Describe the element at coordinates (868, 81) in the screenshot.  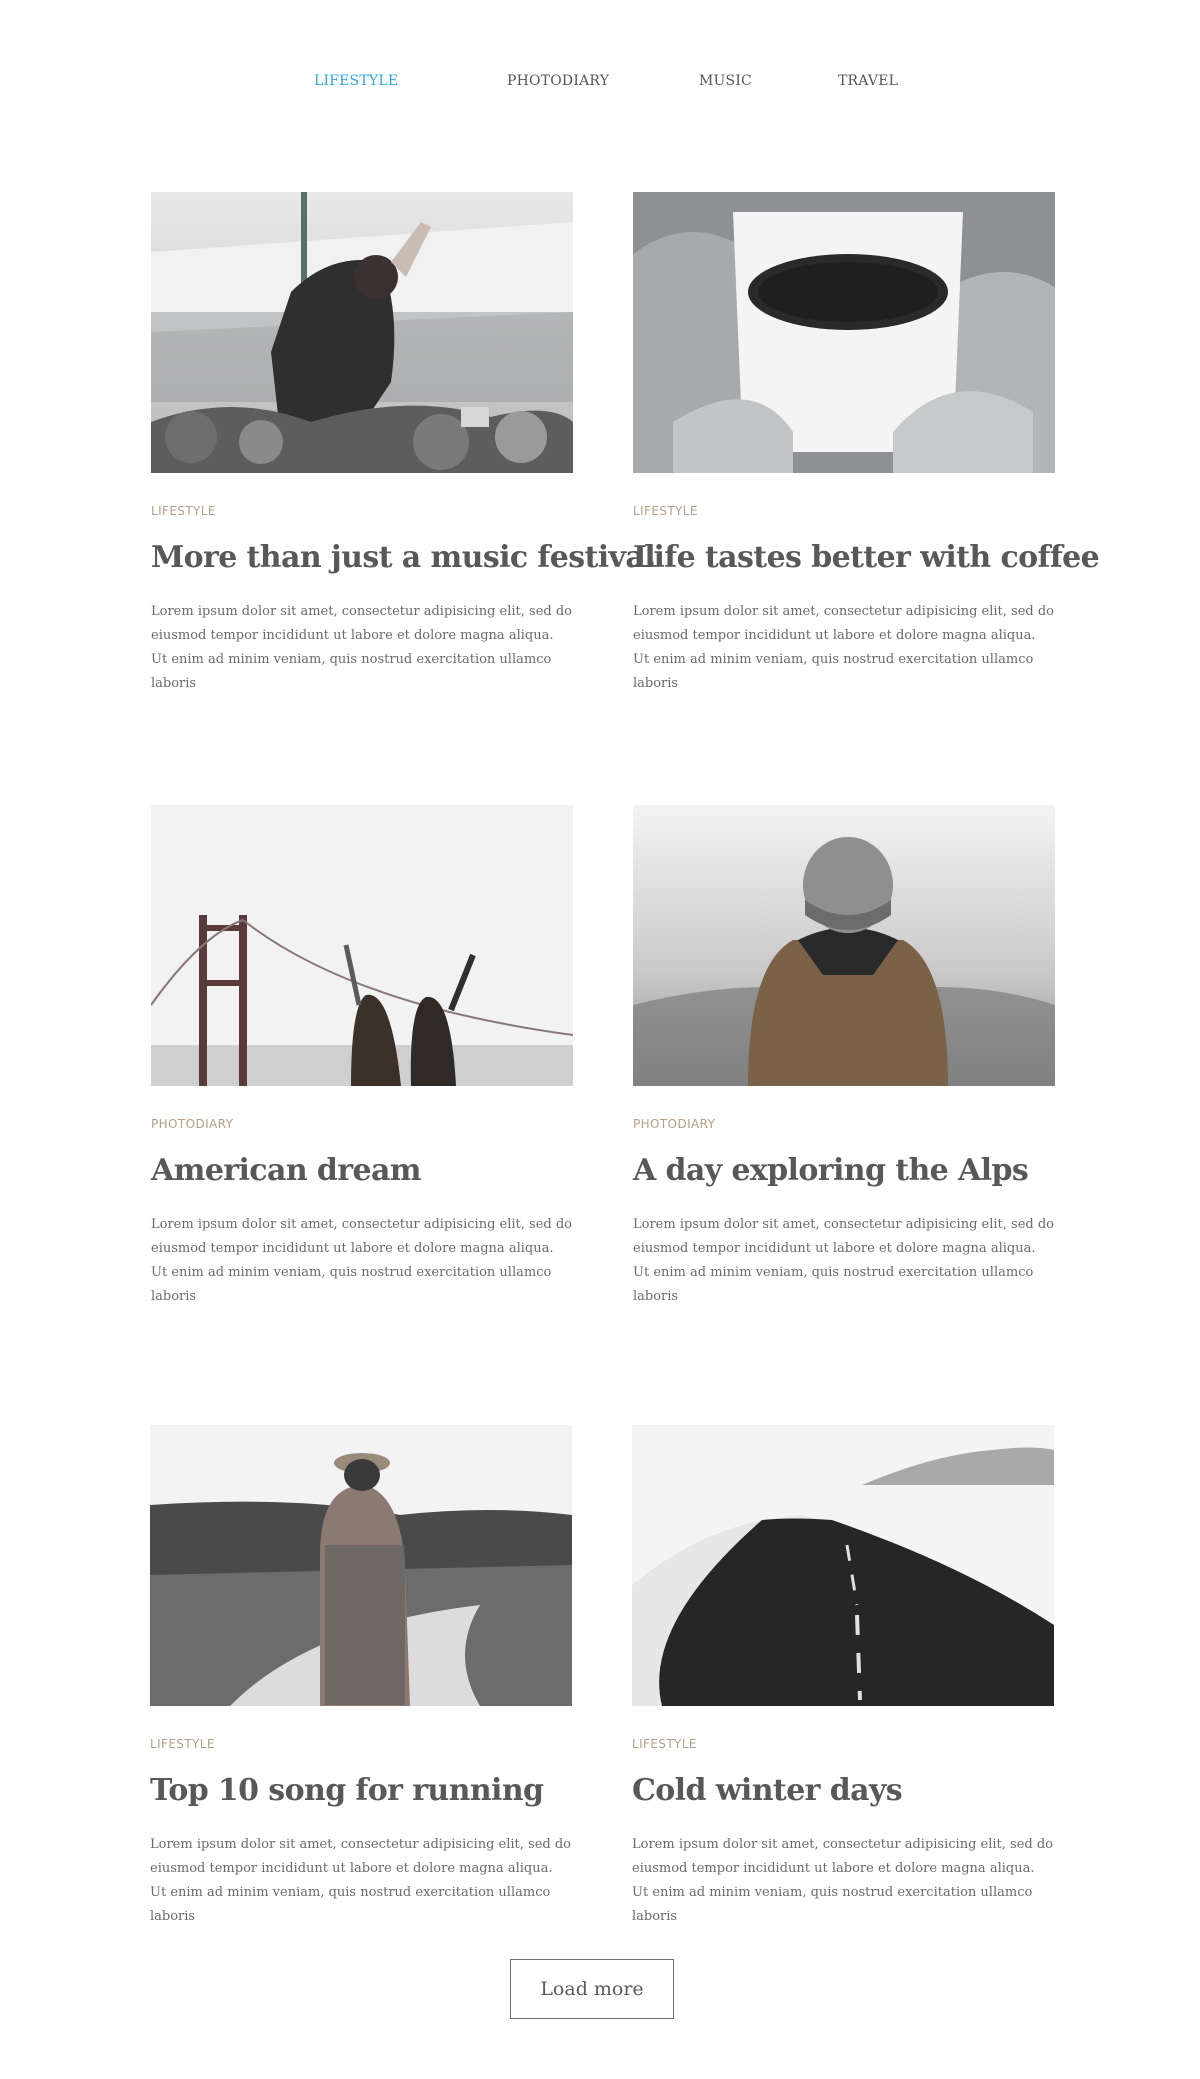
I see `nav-item-travel: TRAVEL` at that location.